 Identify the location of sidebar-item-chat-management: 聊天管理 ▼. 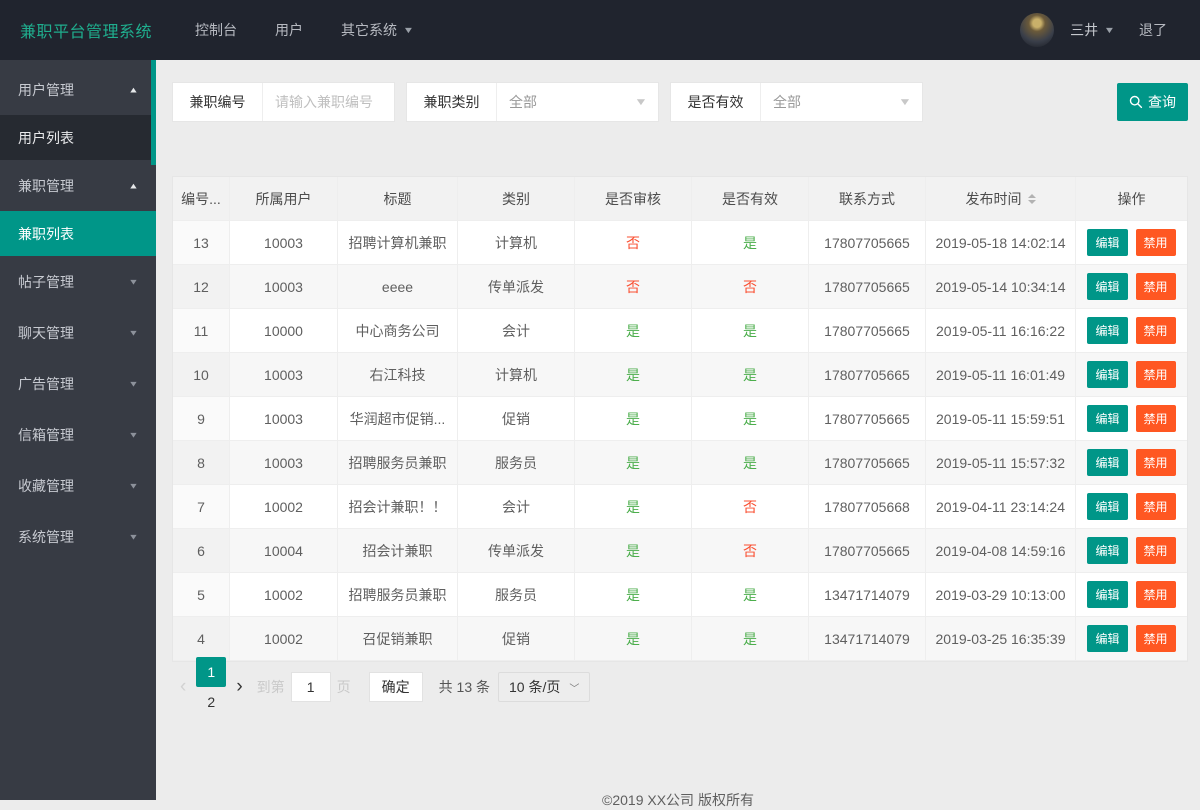
(78, 332).